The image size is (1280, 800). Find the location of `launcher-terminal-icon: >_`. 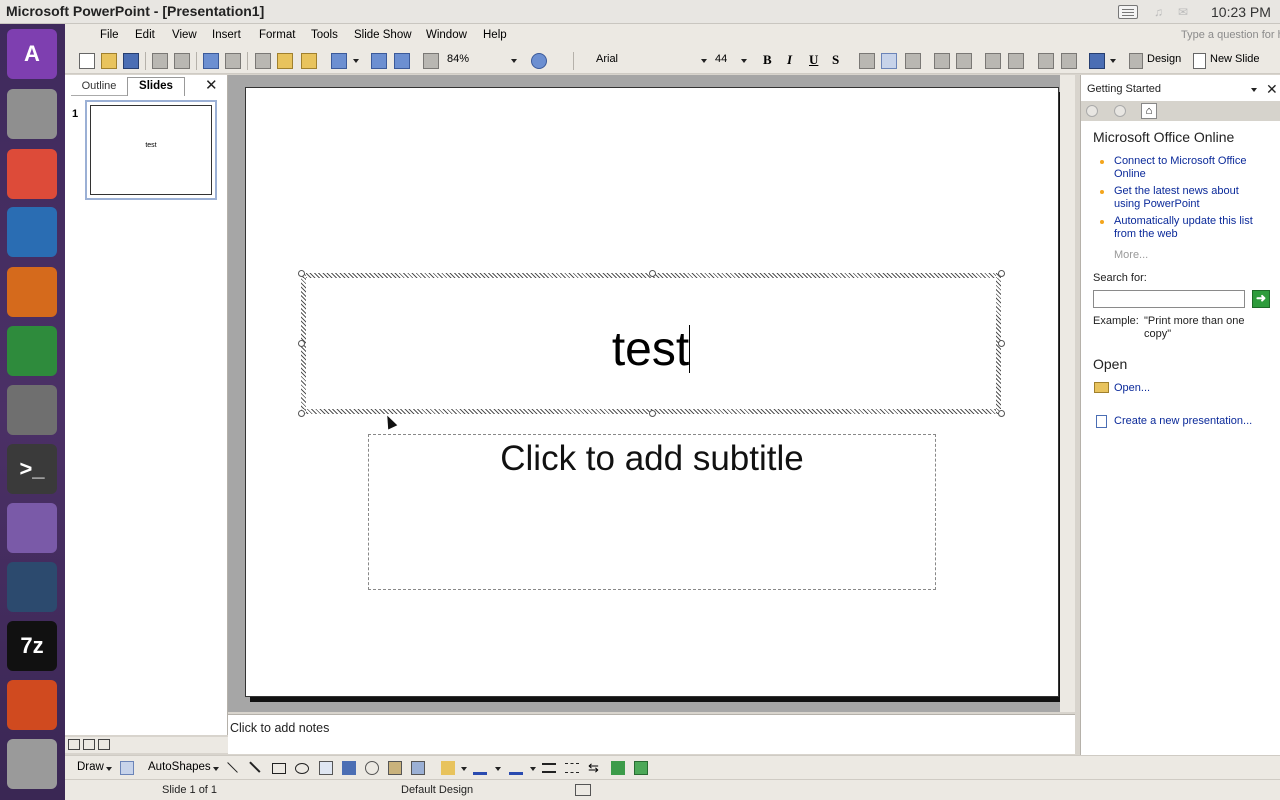

launcher-terminal-icon: >_ is located at coordinates (32, 469).